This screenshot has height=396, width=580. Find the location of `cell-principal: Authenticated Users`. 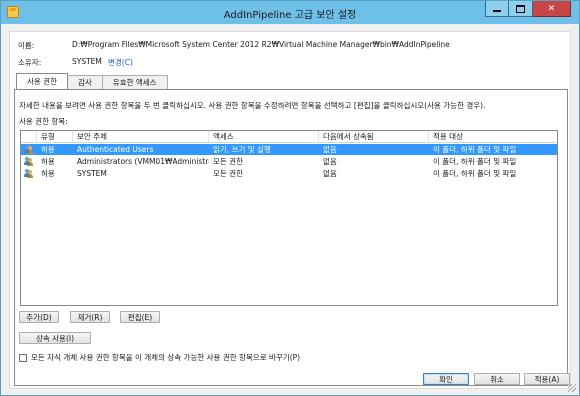

cell-principal: Authenticated Users is located at coordinates (115, 149).